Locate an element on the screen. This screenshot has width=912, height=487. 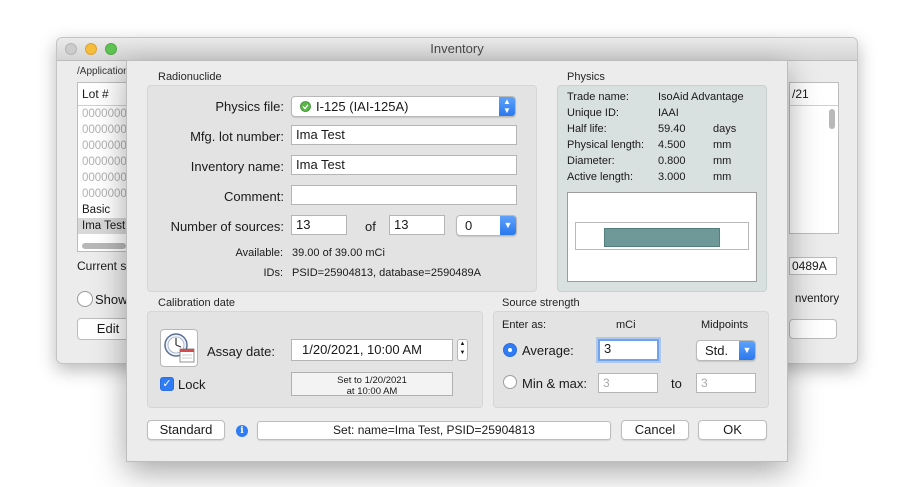
physics-unit: days is located at coordinates (725, 129).